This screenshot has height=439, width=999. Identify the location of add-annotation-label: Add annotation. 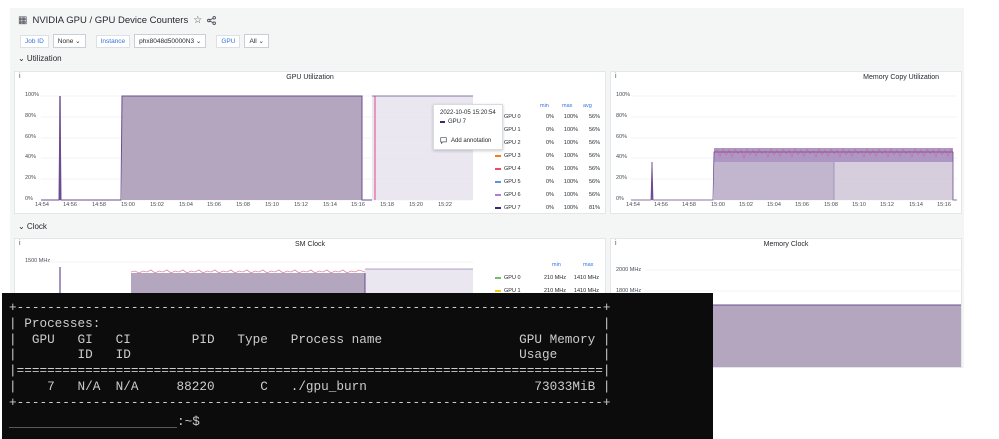
(471, 140).